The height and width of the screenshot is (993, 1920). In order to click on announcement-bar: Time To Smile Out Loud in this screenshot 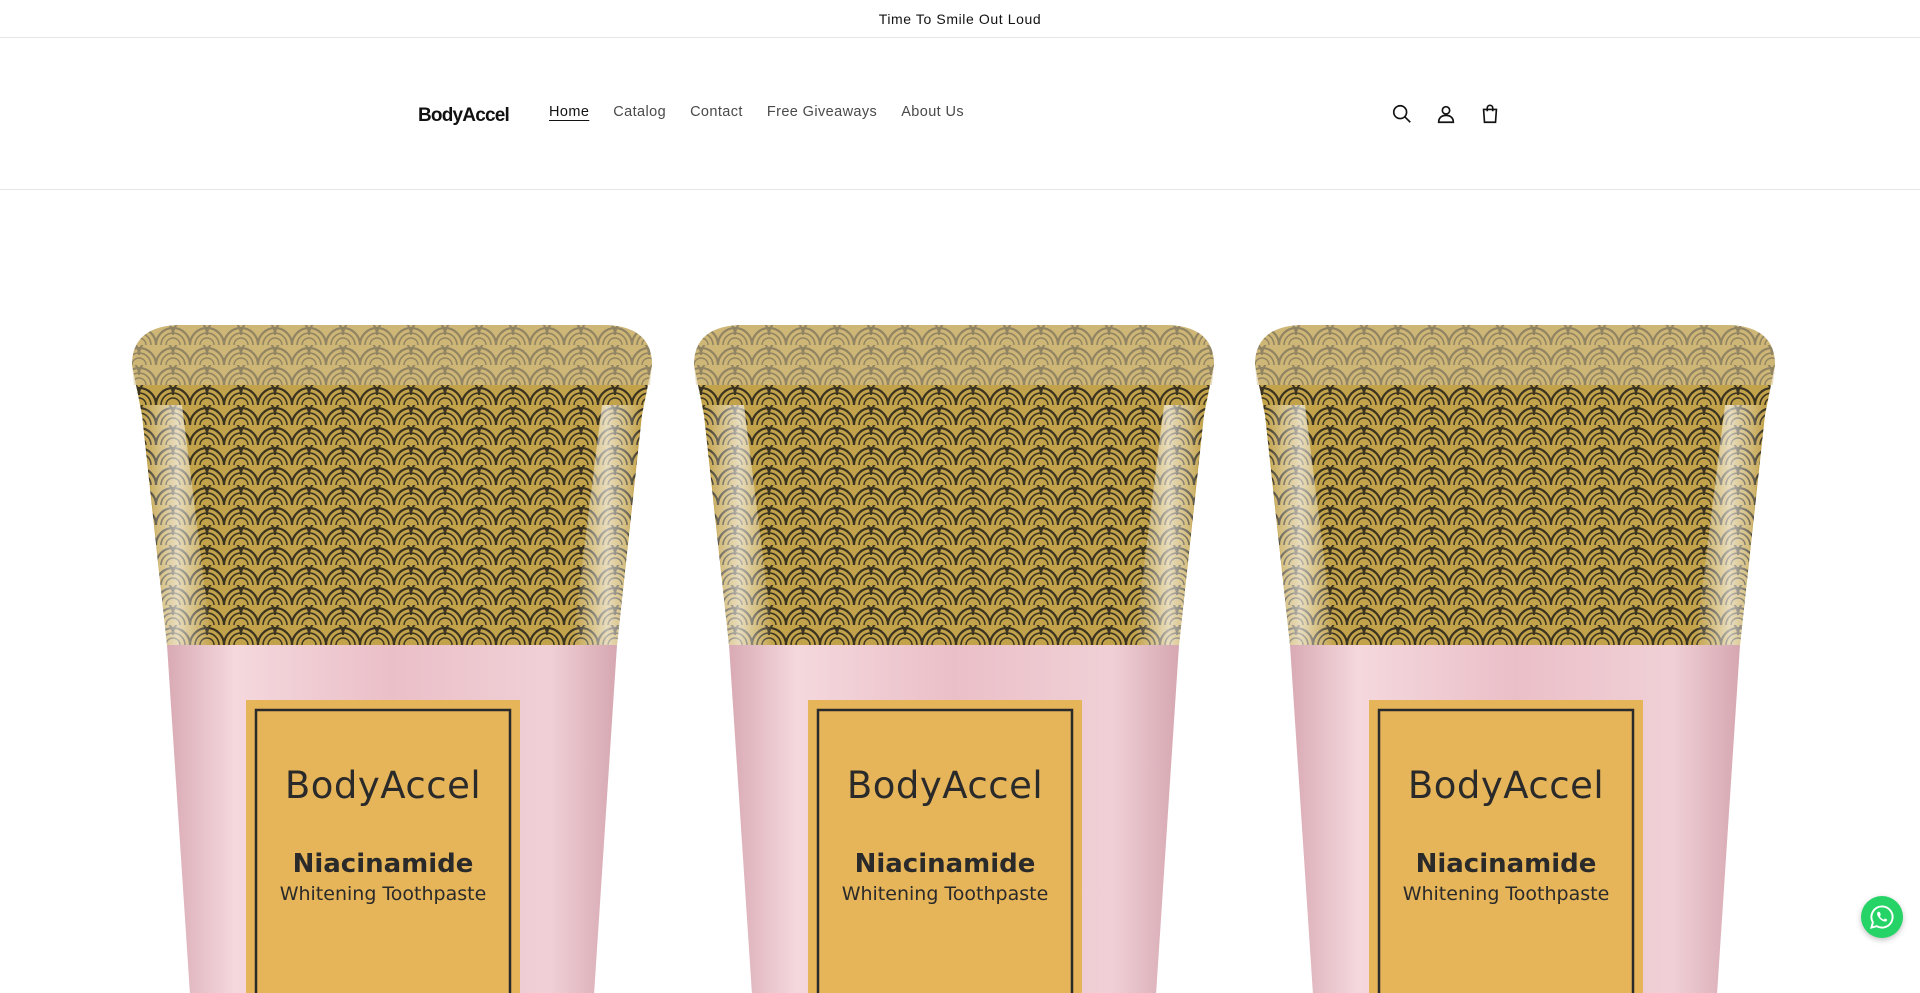, I will do `click(960, 19)`.